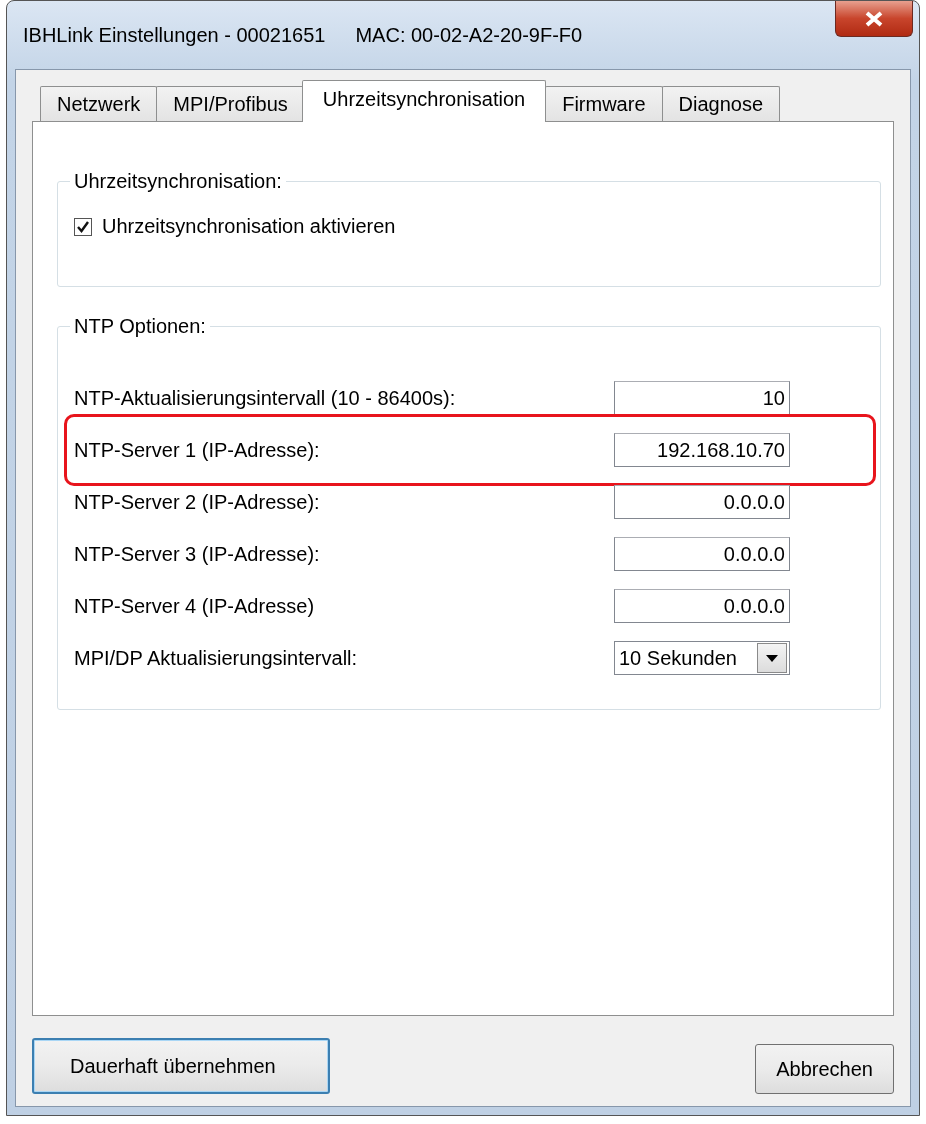  Describe the element at coordinates (702, 398) in the screenshot. I see `input-field: 10` at that location.